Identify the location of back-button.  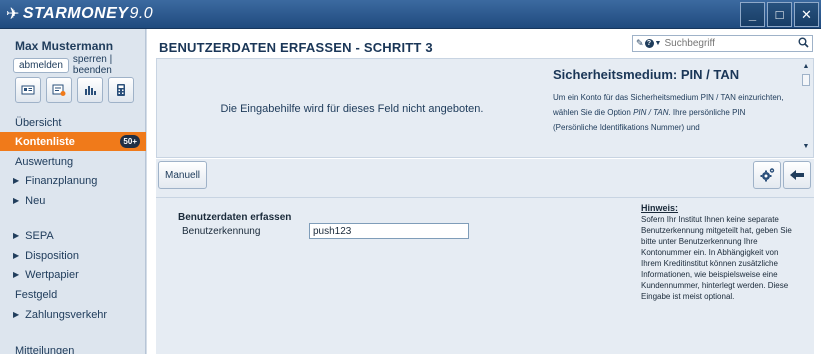
(797, 175).